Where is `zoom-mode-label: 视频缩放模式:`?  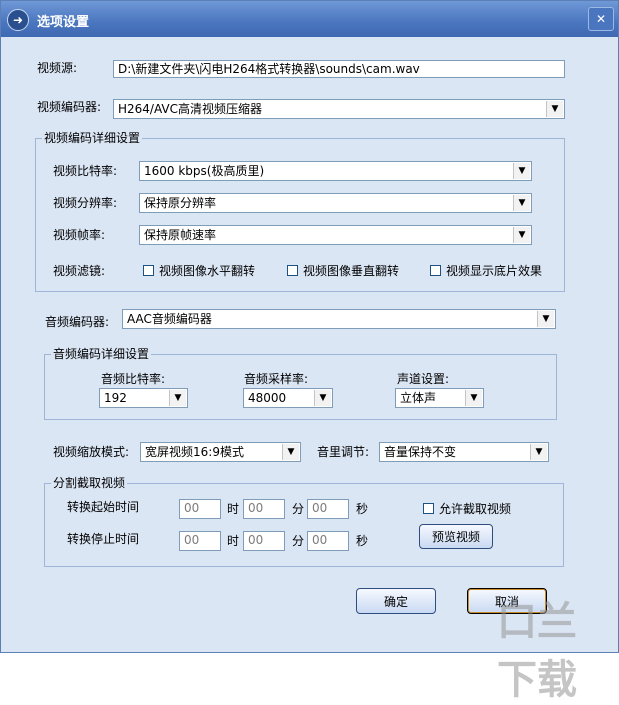
zoom-mode-label: 视频缩放模式: is located at coordinates (91, 452).